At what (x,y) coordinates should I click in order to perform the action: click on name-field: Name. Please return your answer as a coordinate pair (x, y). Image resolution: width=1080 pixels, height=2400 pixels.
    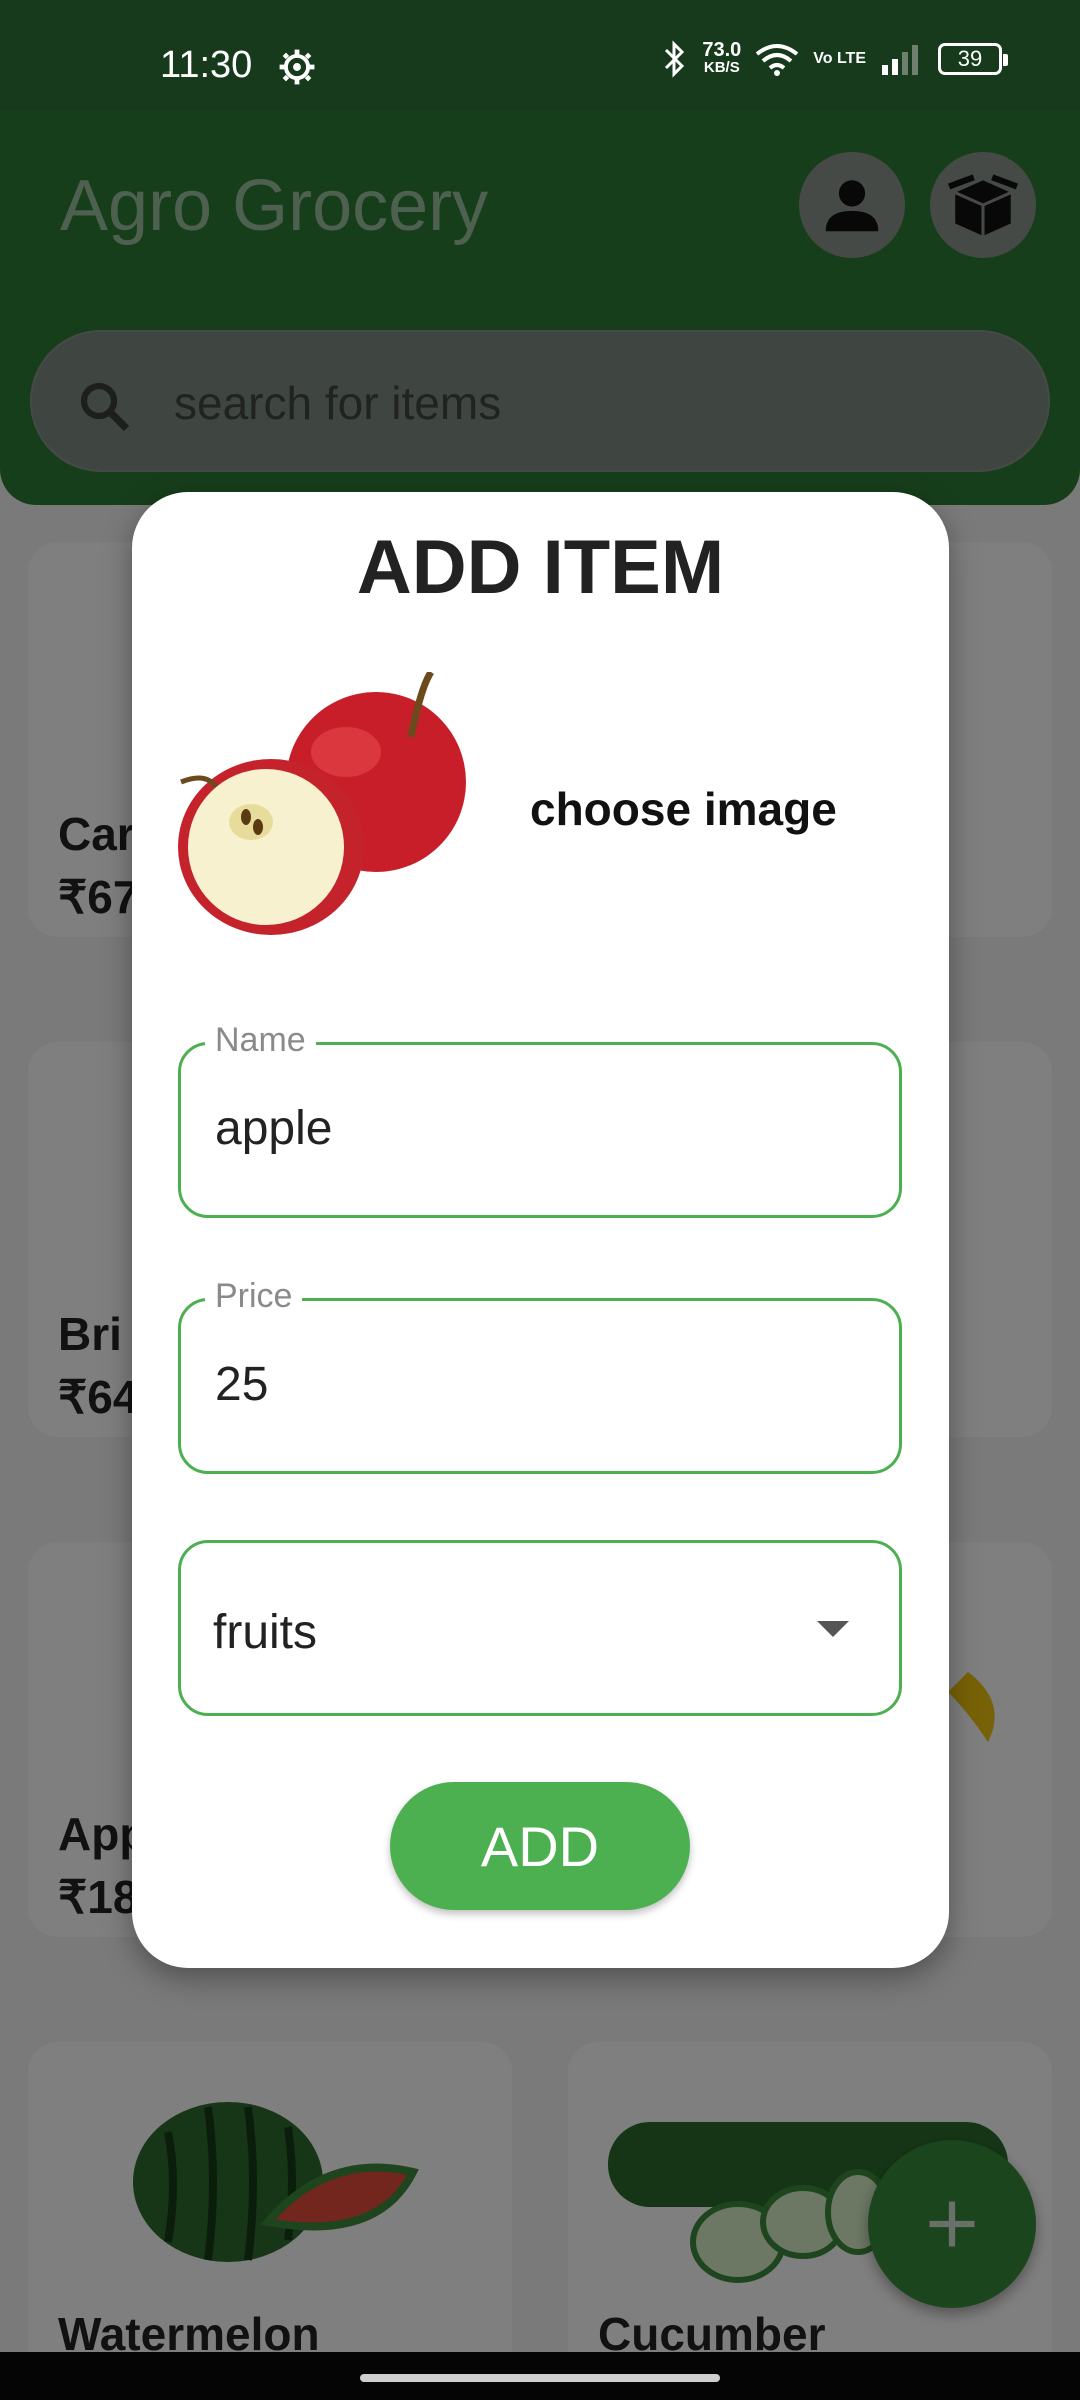
    Looking at the image, I should click on (540, 1119).